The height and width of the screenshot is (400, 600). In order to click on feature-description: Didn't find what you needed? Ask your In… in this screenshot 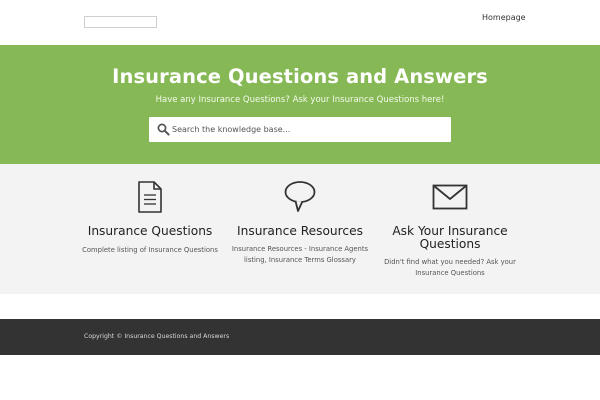, I will do `click(450, 267)`.